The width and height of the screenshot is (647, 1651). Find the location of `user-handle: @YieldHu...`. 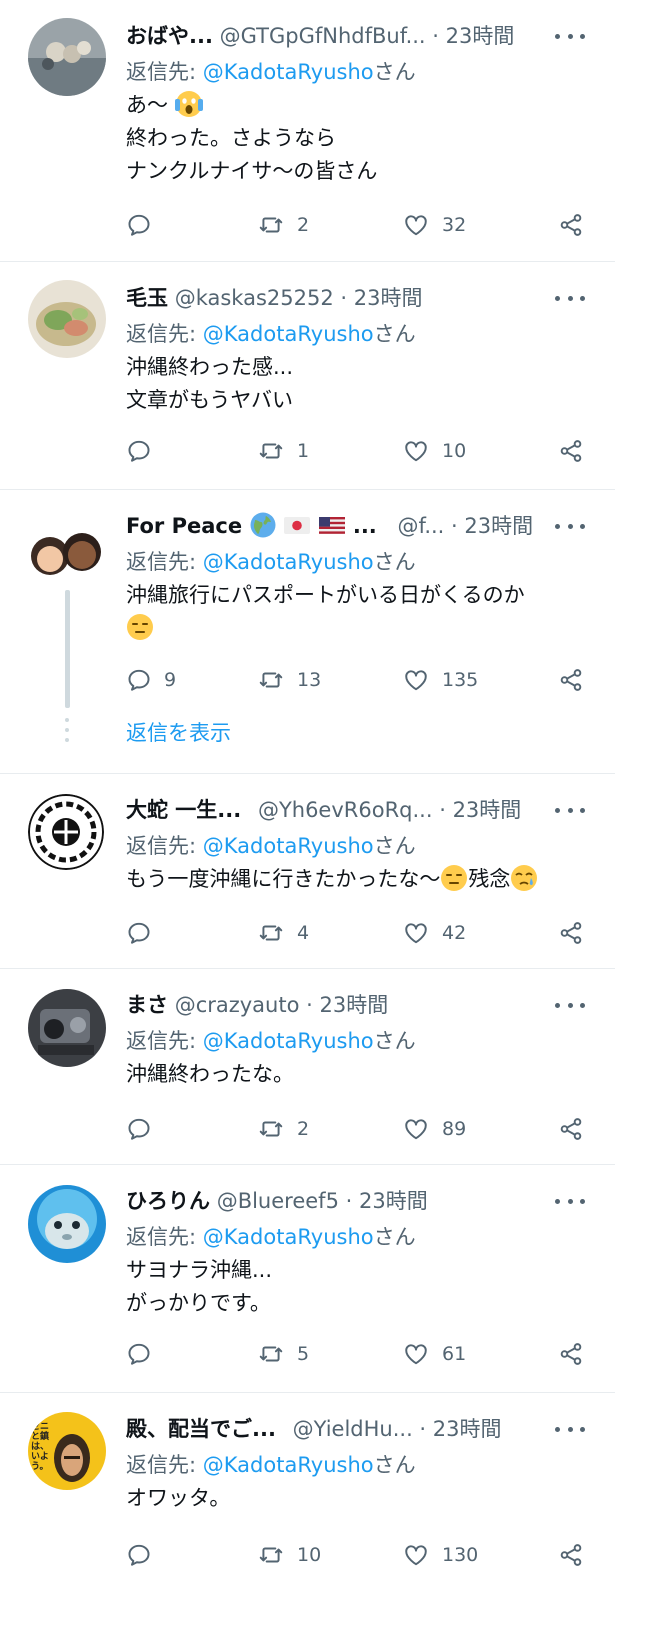

user-handle: @YieldHu... is located at coordinates (353, 1429).